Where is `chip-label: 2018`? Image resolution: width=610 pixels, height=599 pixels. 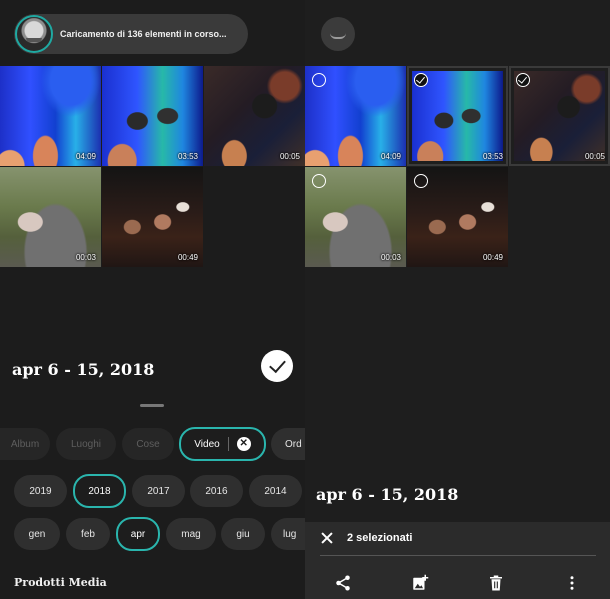
chip-label: 2018 is located at coordinates (99, 491).